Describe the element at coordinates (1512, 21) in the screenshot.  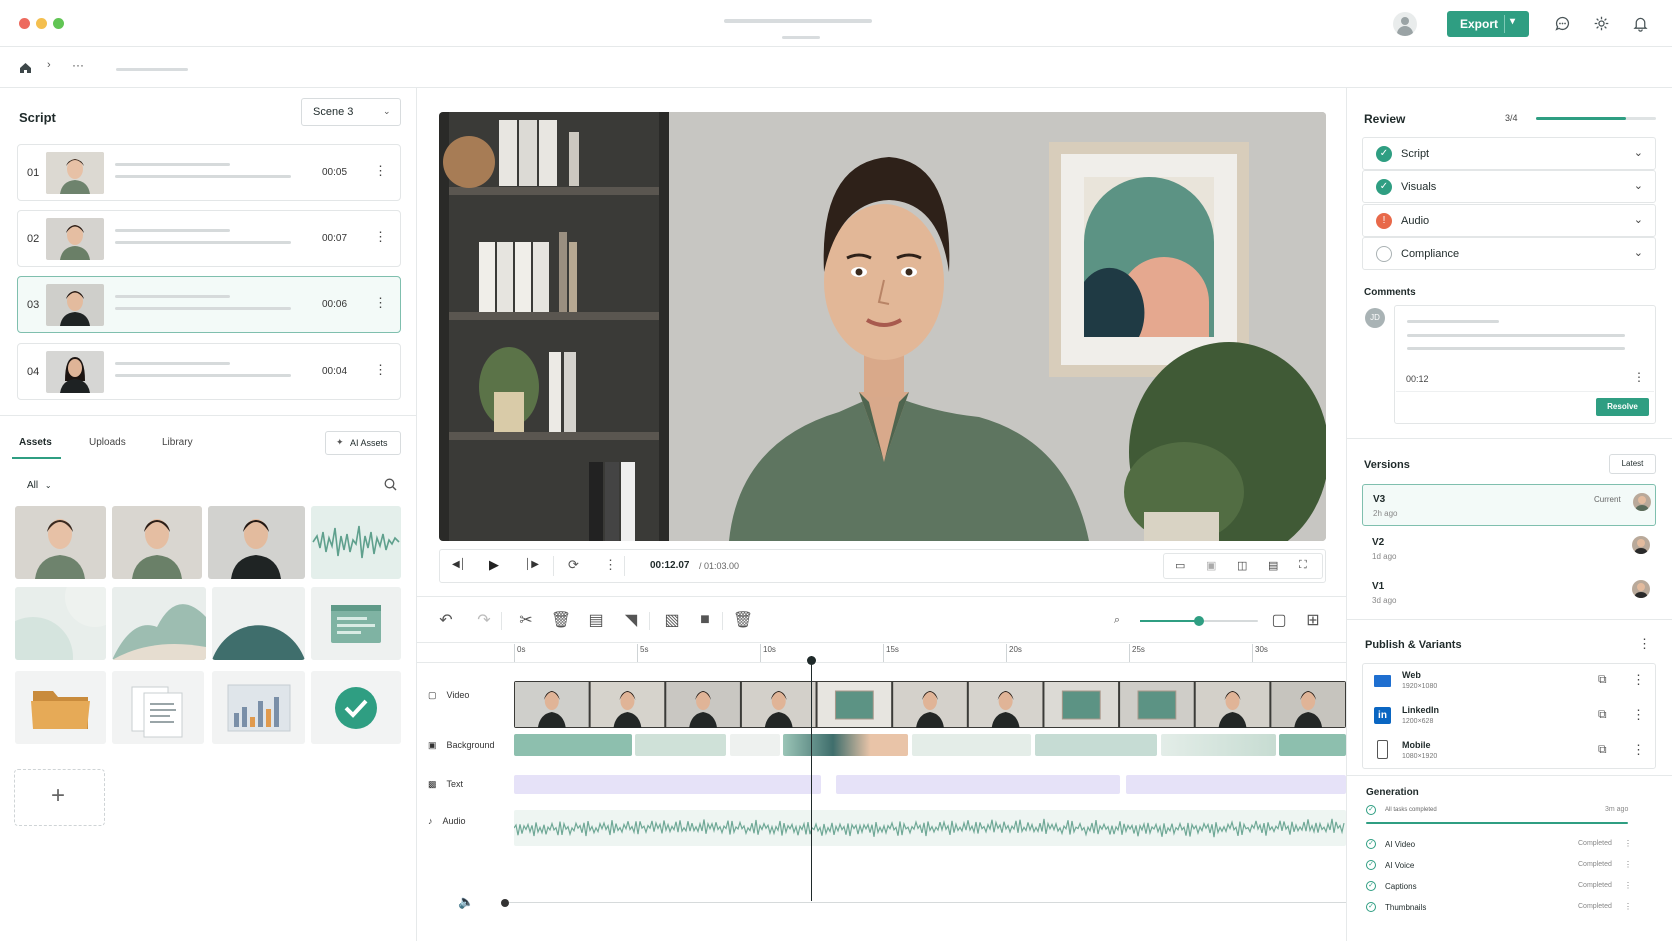
I see `chevron-down-icon: ▾` at that location.